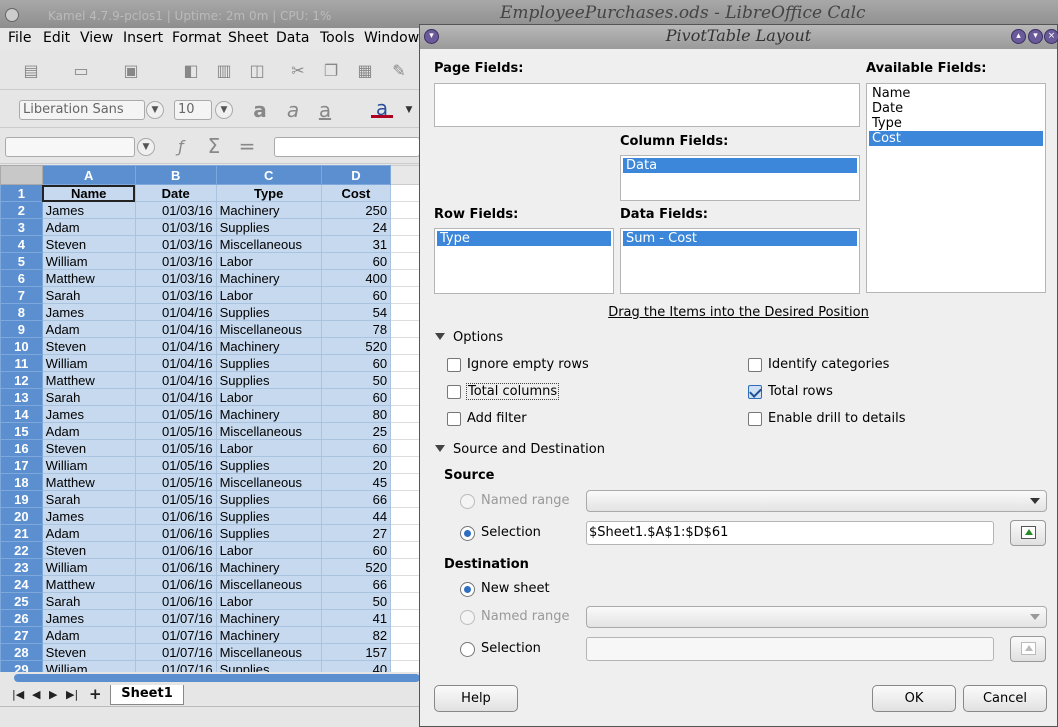 This screenshot has height=727, width=1058. Describe the element at coordinates (88, 601) in the screenshot. I see `cell: Sarah` at that location.